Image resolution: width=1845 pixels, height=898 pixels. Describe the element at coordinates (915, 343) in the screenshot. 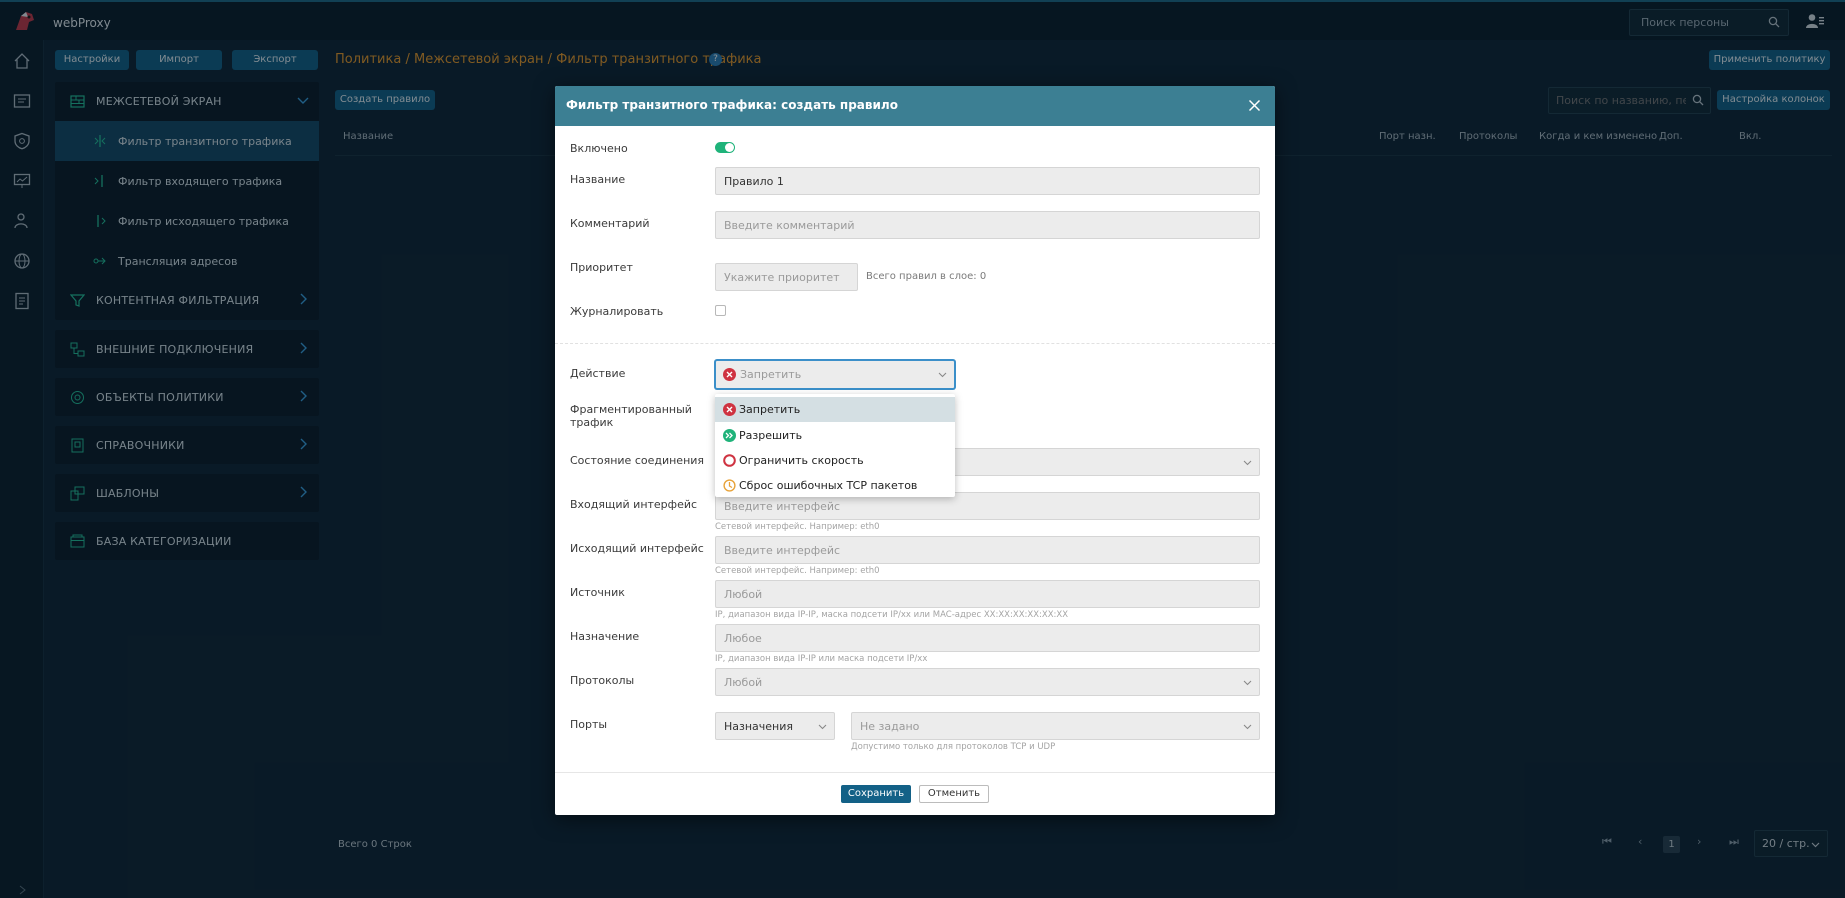

I see `section-divider` at that location.